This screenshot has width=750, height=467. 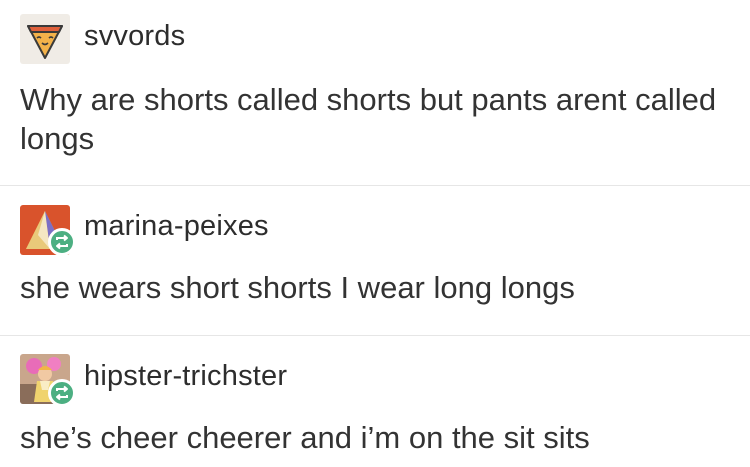 I want to click on pizza-triangle-icon, so click(x=45, y=39).